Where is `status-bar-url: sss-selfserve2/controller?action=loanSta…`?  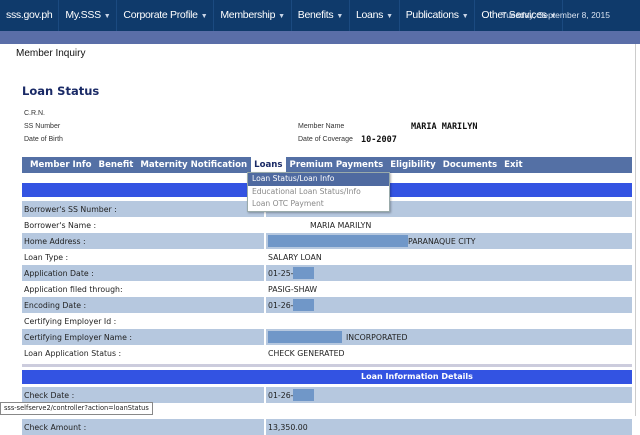 status-bar-url: sss-selfserve2/controller?action=loanSta… is located at coordinates (76, 408).